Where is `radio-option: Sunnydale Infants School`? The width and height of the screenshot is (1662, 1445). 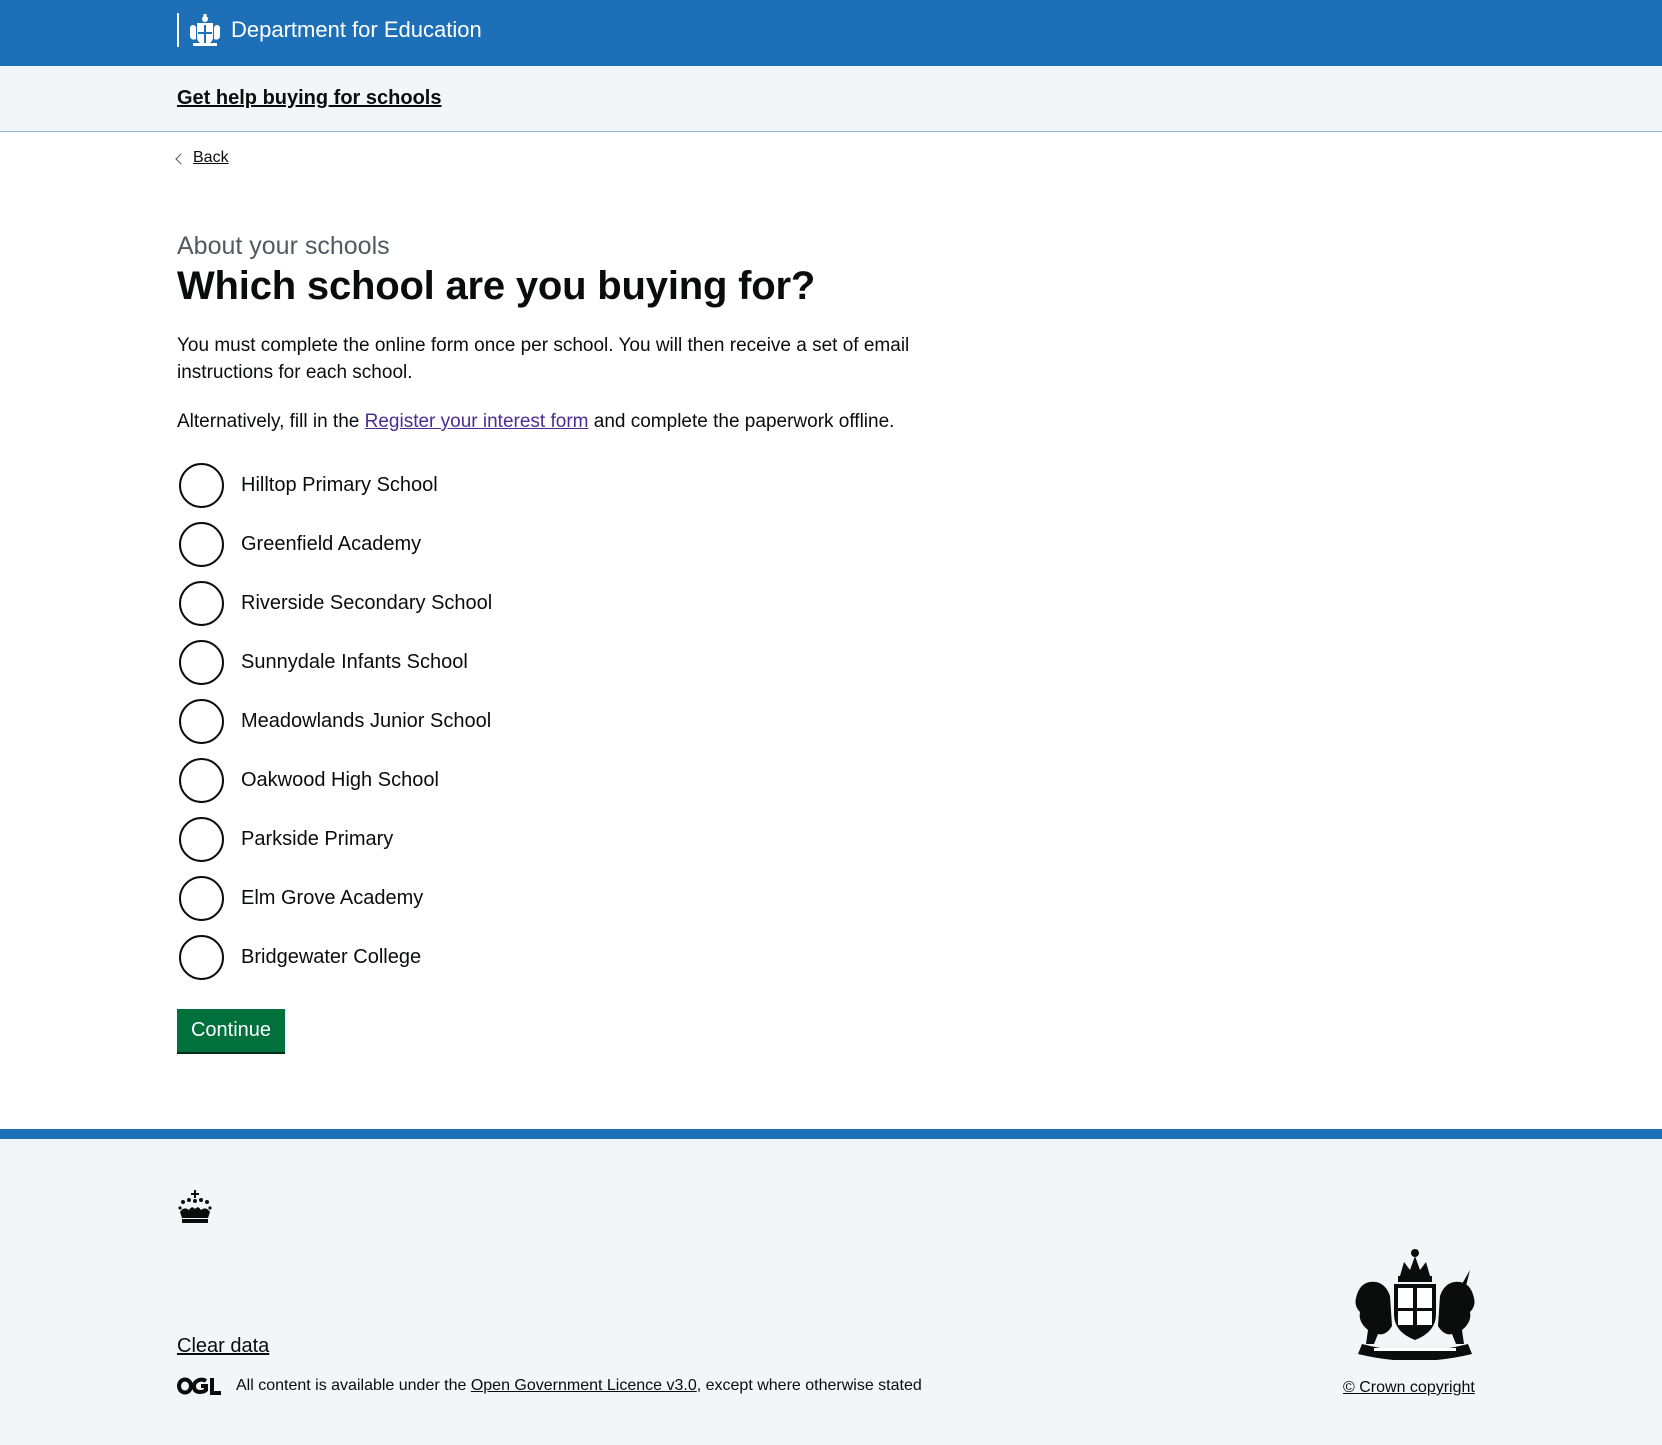 radio-option: Sunnydale Infants School is located at coordinates (334, 662).